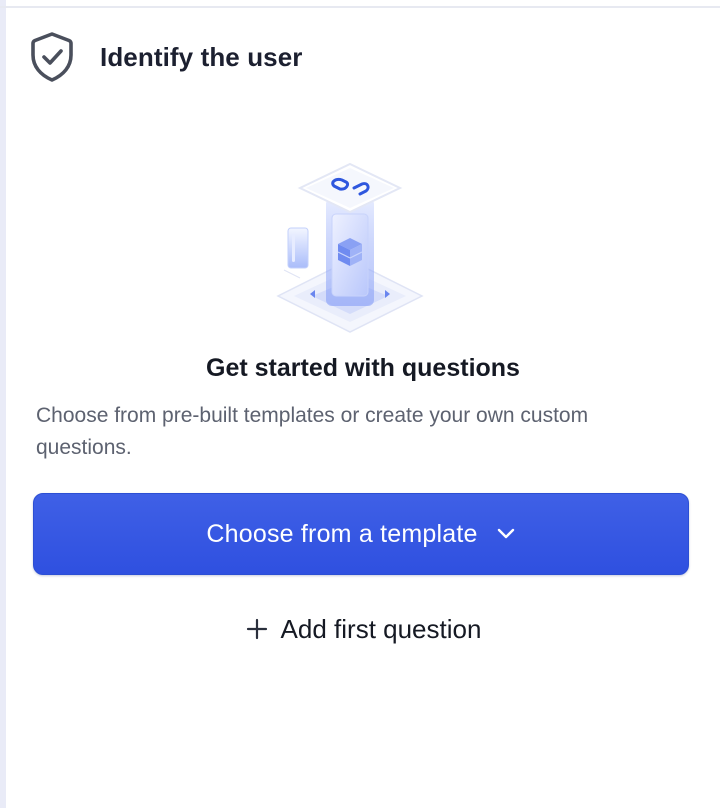 The width and height of the screenshot is (720, 808). I want to click on panel-top-divider, so click(360, 7).